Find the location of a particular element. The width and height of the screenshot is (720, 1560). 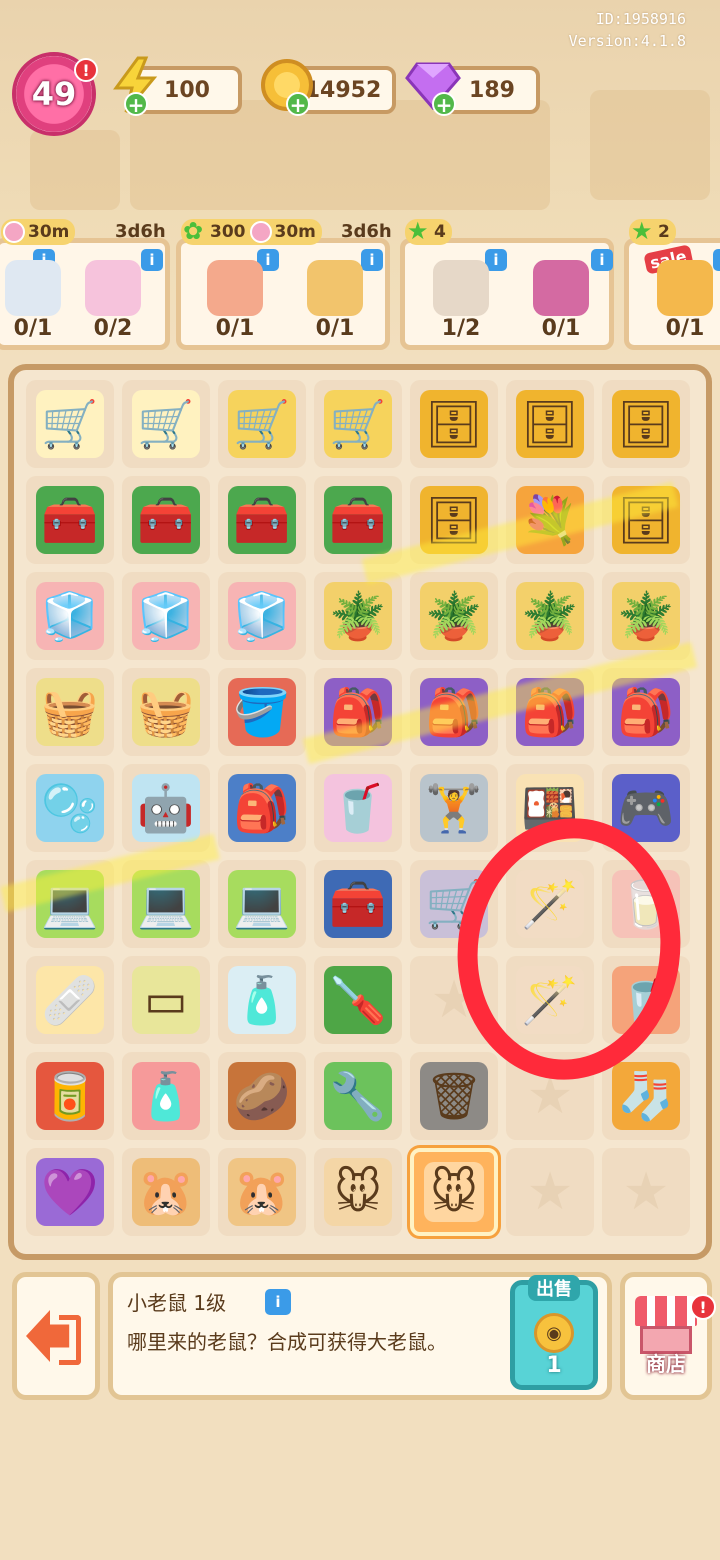

board-cell-shaker: 🥤 is located at coordinates (358, 808).